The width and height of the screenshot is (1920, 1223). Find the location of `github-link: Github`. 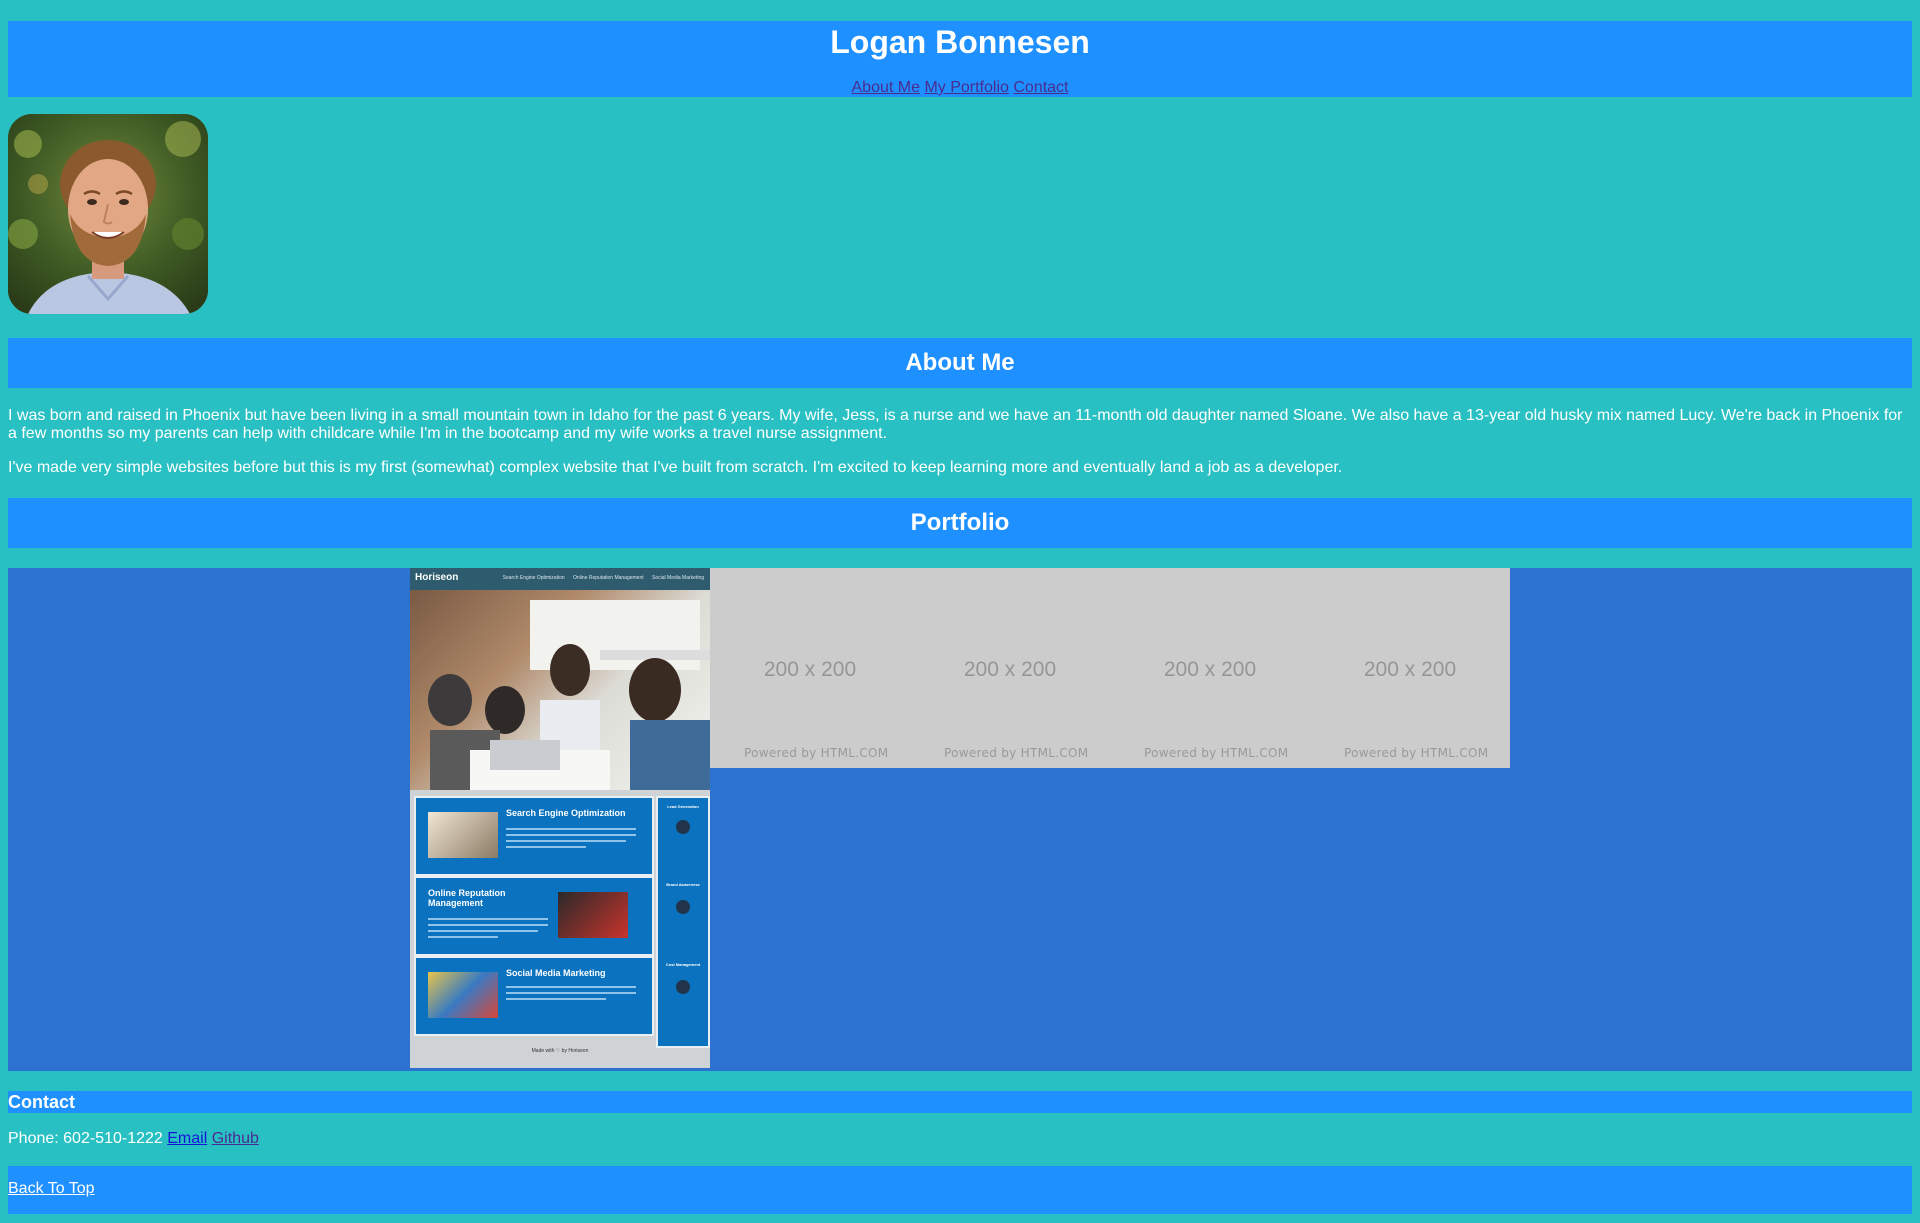

github-link: Github is located at coordinates (235, 1138).